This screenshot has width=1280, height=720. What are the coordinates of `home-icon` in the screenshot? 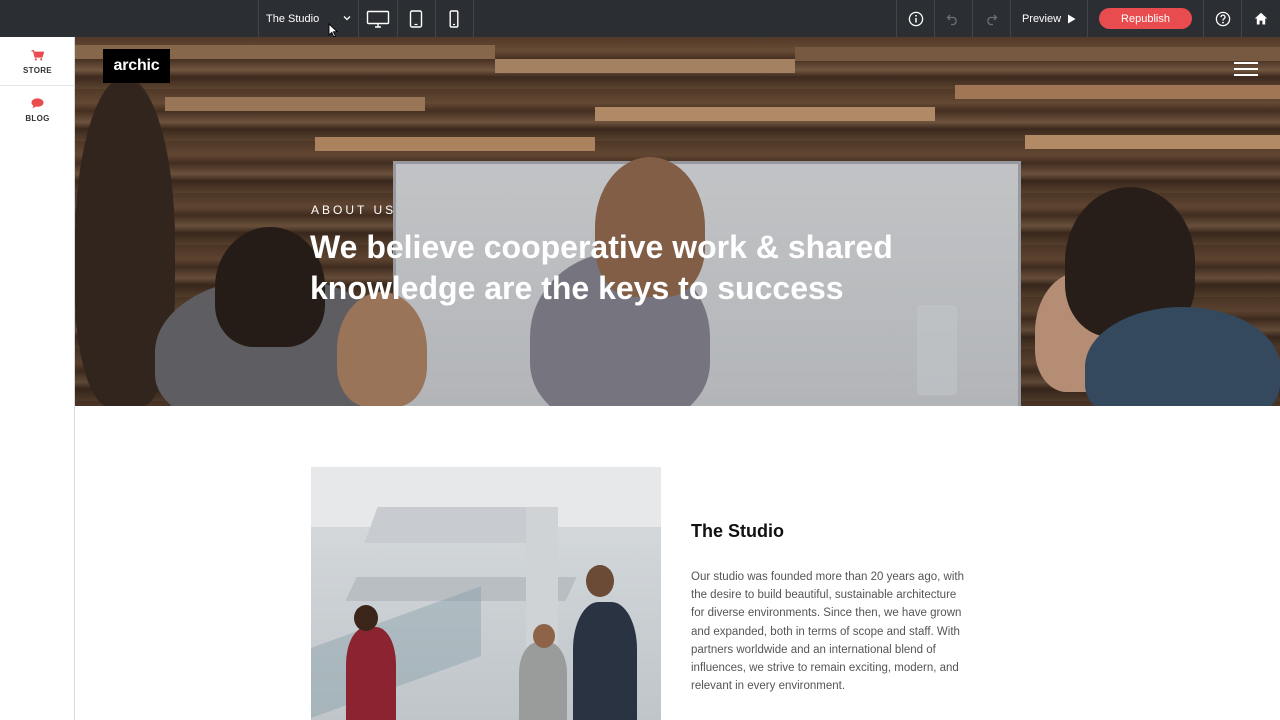 It's located at (1261, 18).